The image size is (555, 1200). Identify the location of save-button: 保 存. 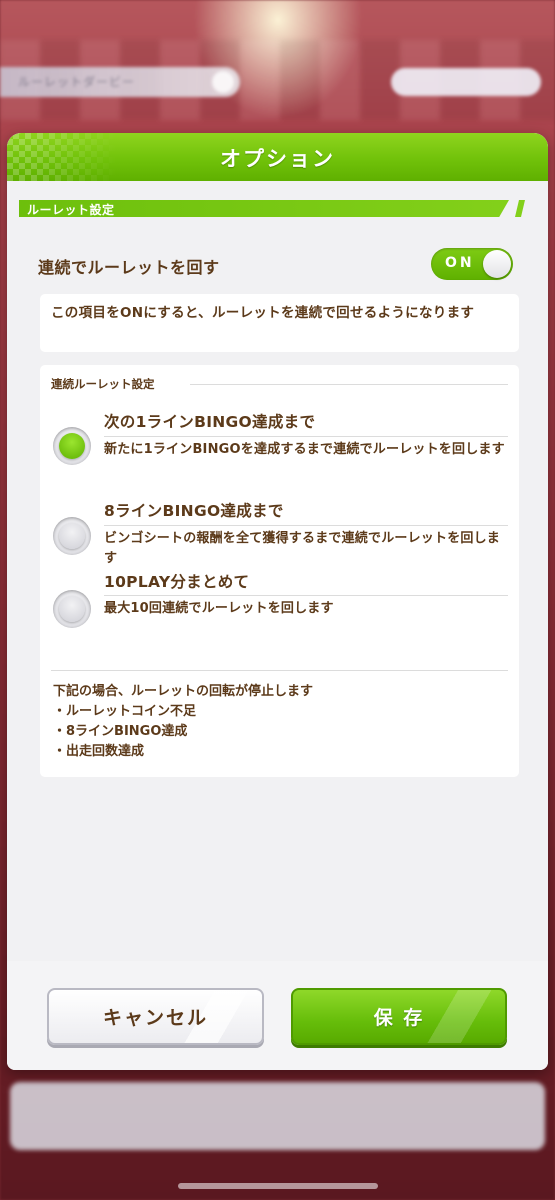
(399, 1016).